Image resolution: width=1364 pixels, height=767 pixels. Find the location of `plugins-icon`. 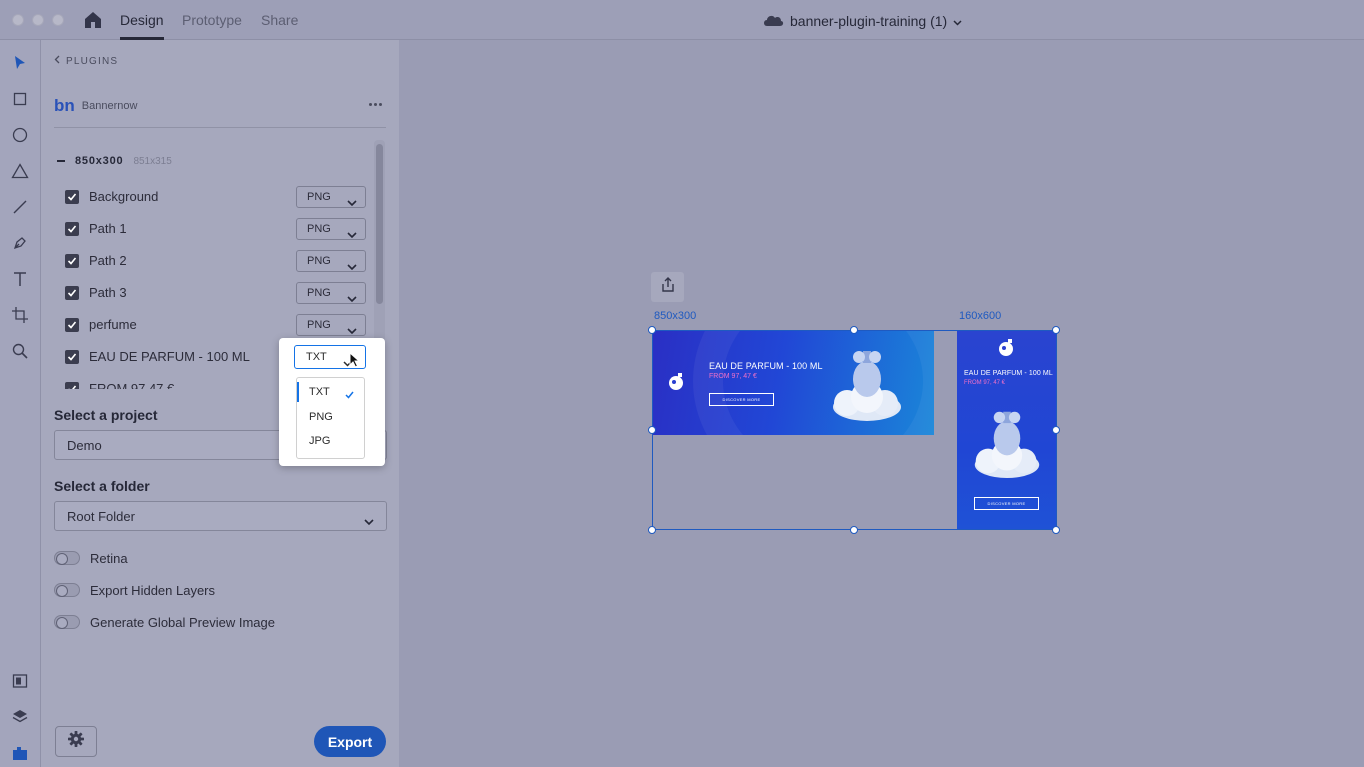

plugins-icon is located at coordinates (20, 753).